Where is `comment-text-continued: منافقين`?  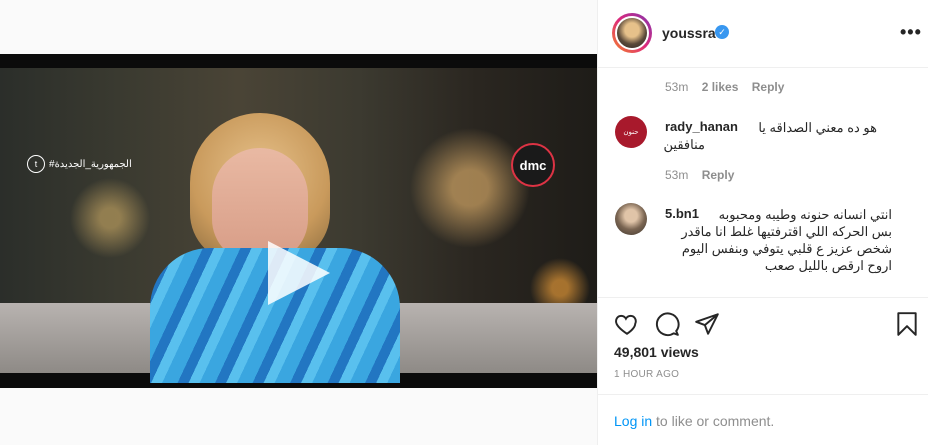 comment-text-continued: منافقين is located at coordinates (684, 144).